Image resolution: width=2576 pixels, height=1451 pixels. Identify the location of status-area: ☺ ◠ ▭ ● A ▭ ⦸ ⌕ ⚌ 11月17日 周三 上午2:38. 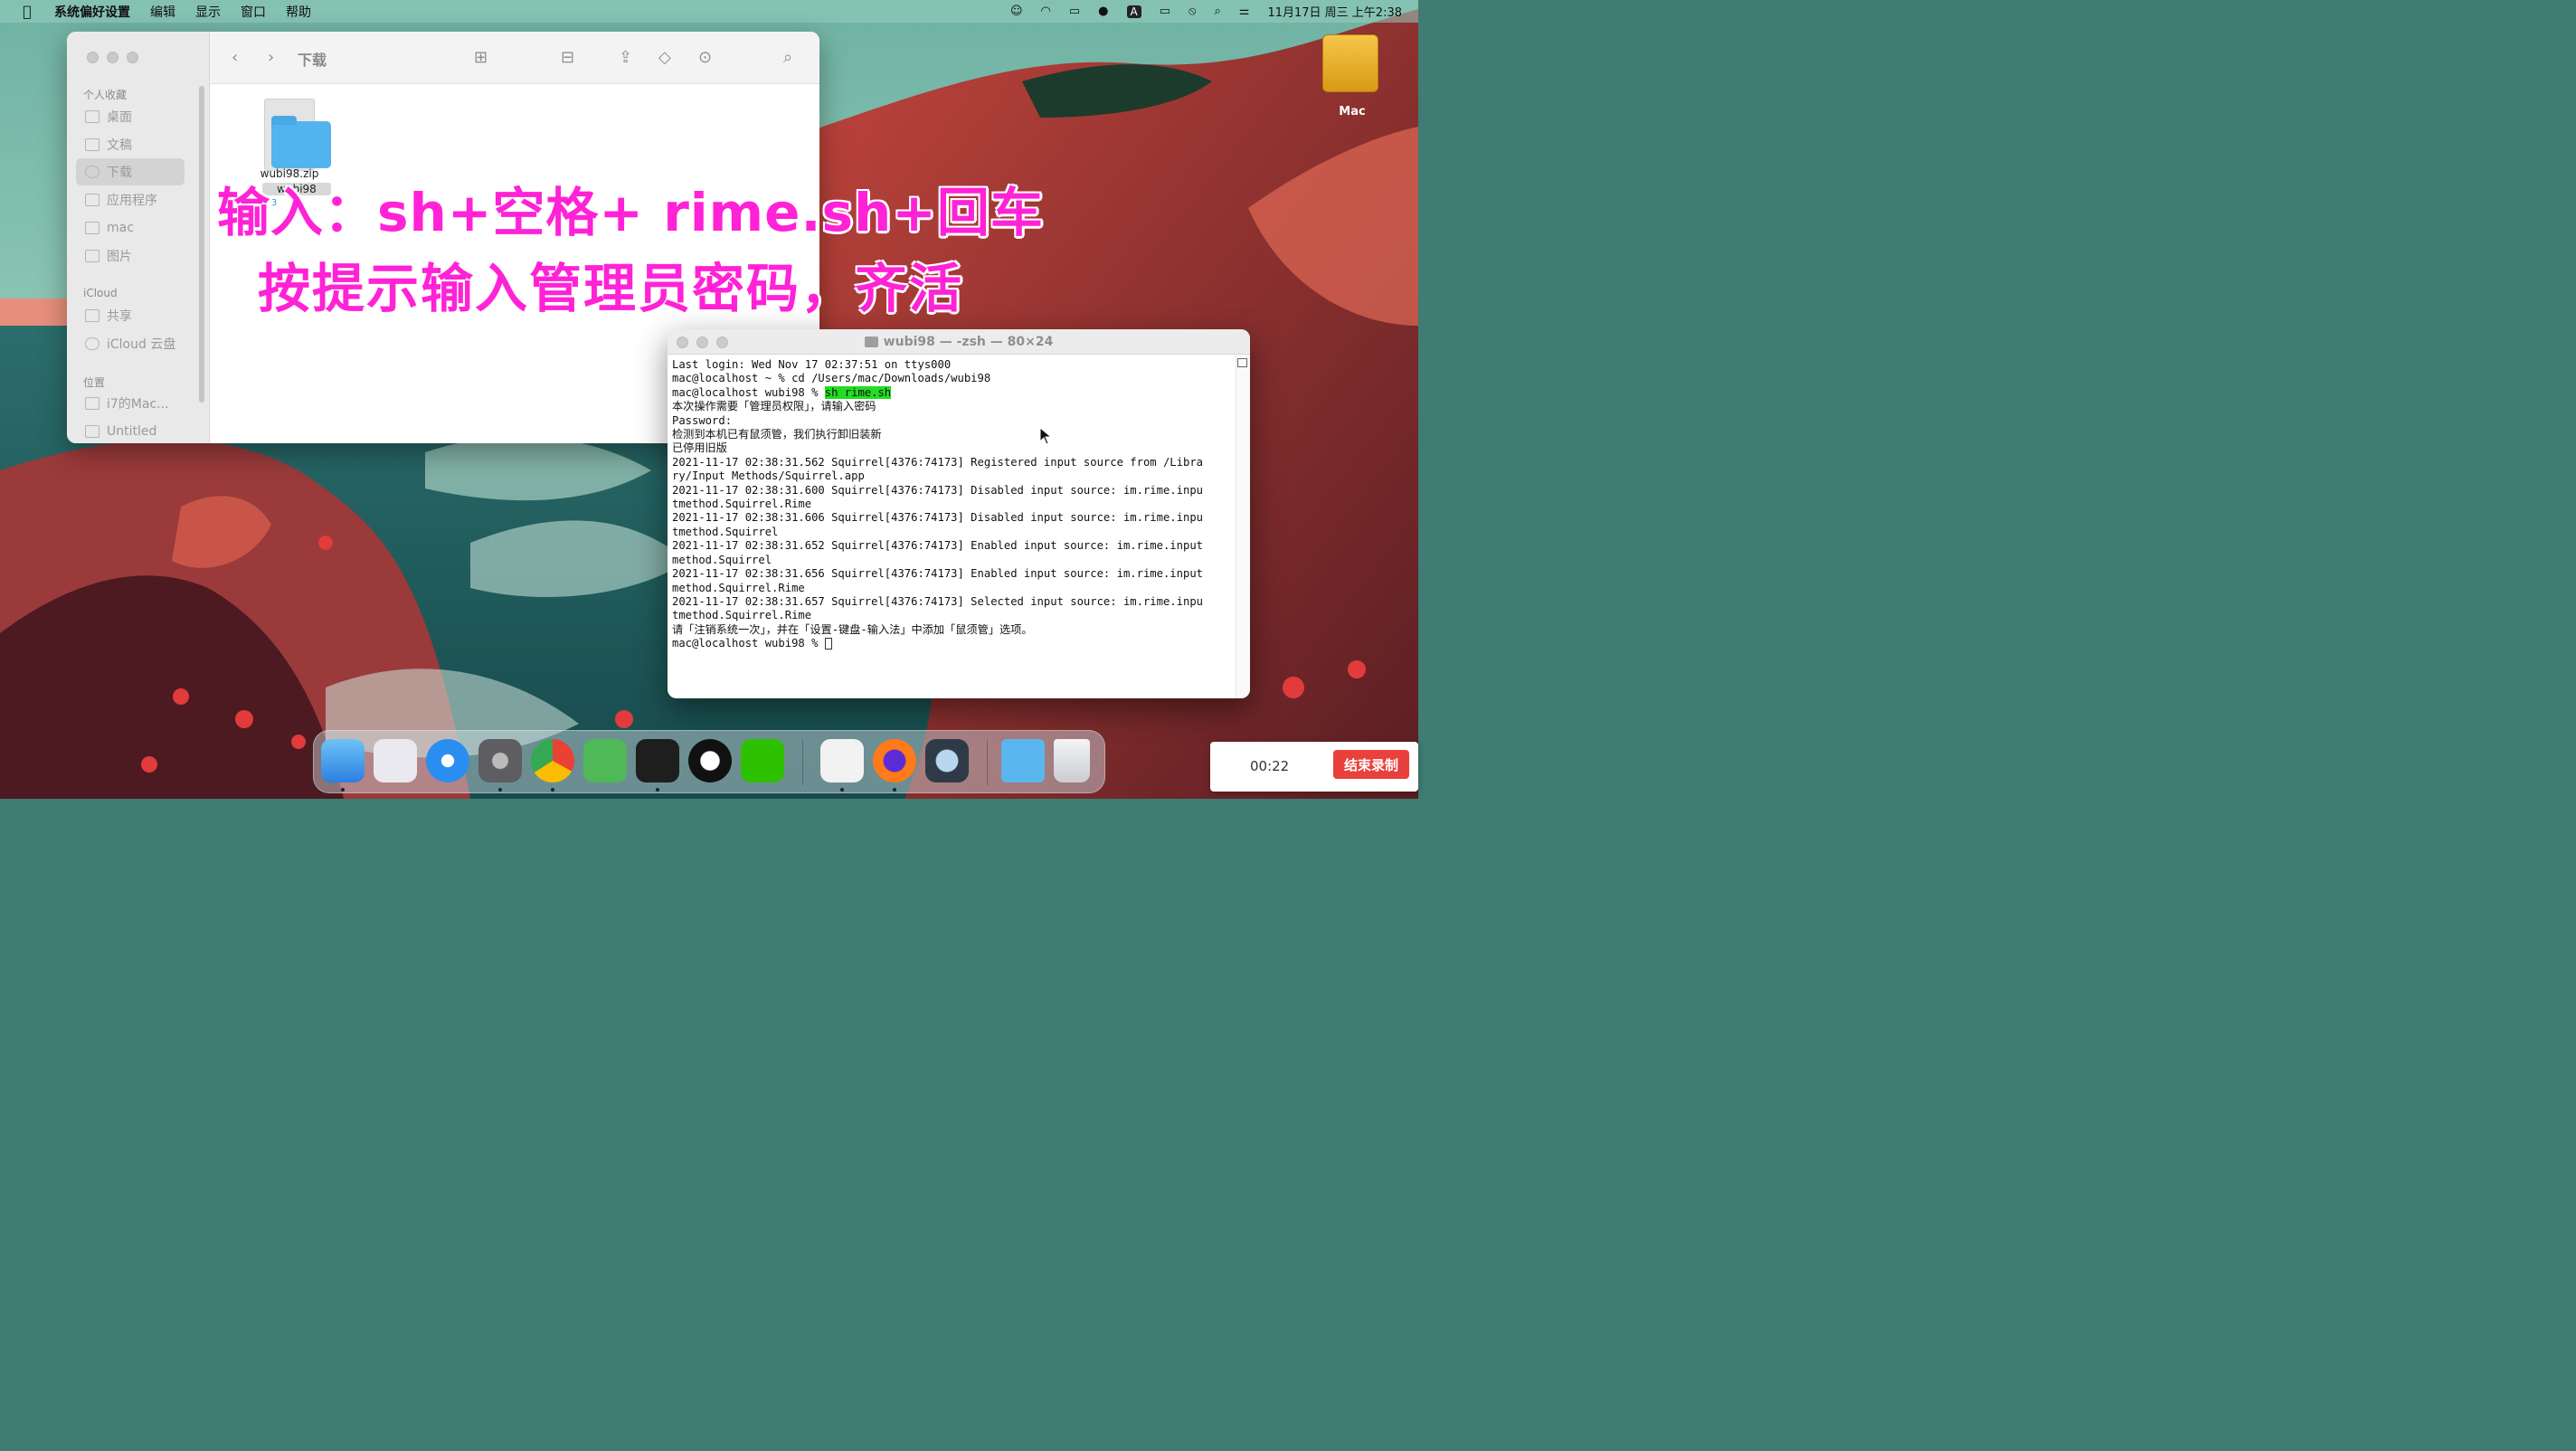
(1214, 11).